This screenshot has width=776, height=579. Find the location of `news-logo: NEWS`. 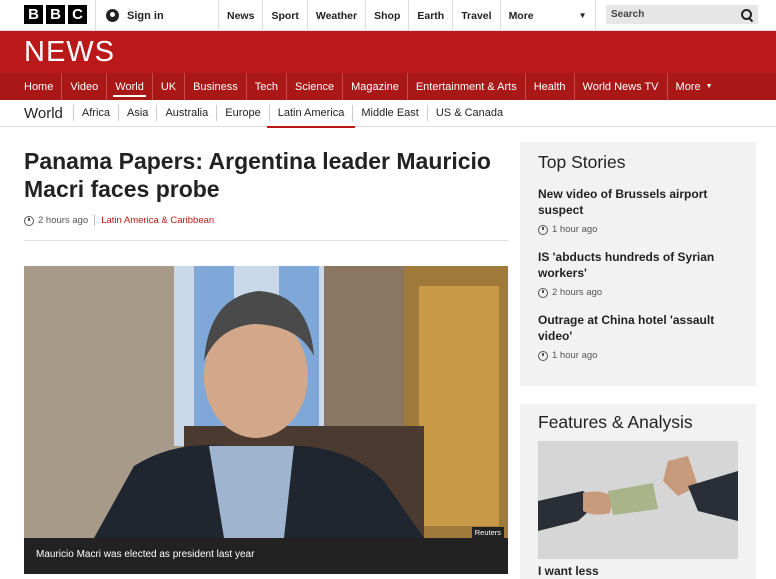

news-logo: NEWS is located at coordinates (69, 52).